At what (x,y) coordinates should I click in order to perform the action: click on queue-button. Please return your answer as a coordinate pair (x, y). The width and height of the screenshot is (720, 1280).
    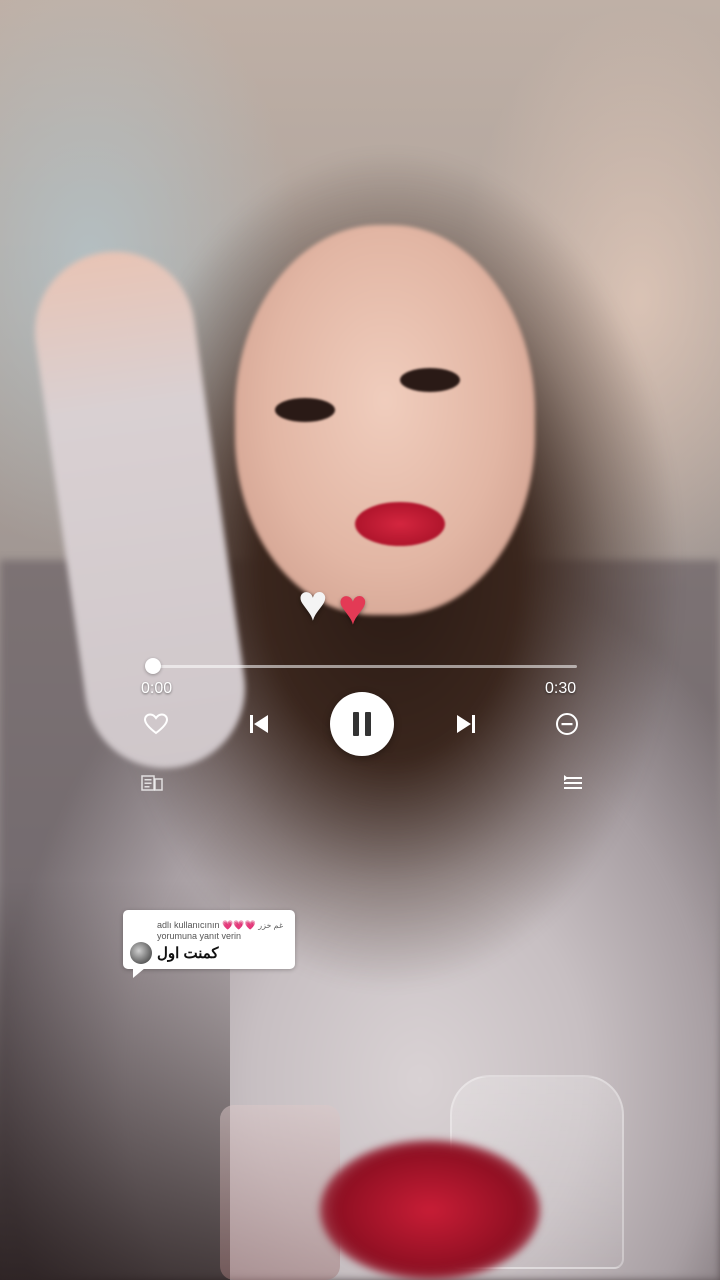
    Looking at the image, I should click on (573, 783).